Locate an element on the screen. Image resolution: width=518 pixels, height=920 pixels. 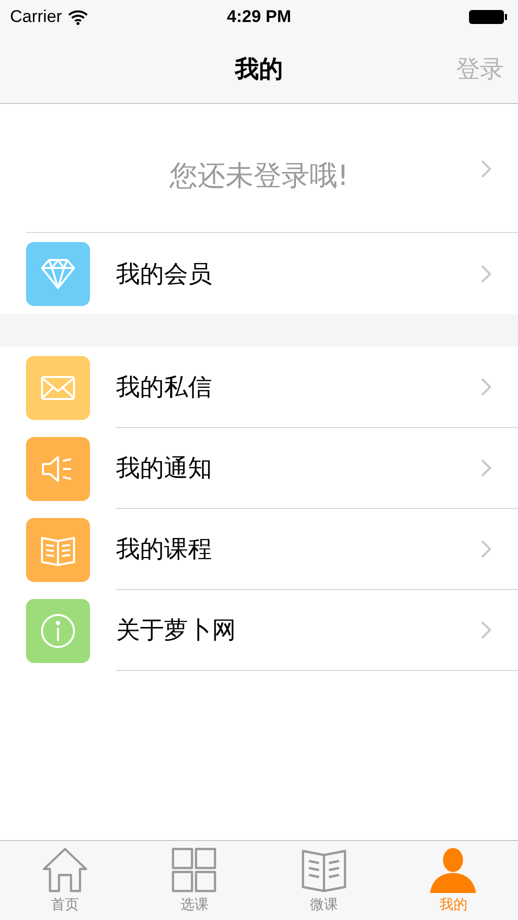
login-button: 登录 is located at coordinates (480, 68).